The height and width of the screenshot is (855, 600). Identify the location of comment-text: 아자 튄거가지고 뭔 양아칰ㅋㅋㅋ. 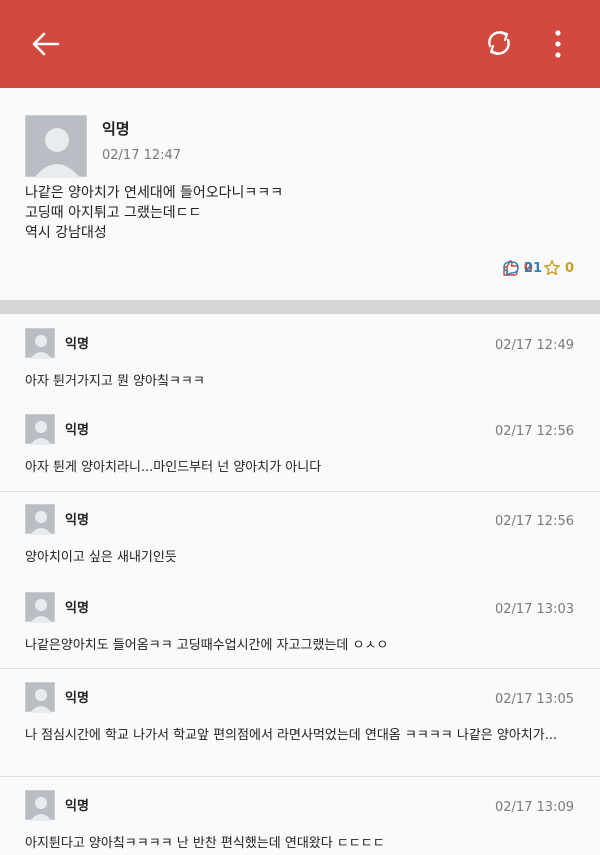
(115, 381).